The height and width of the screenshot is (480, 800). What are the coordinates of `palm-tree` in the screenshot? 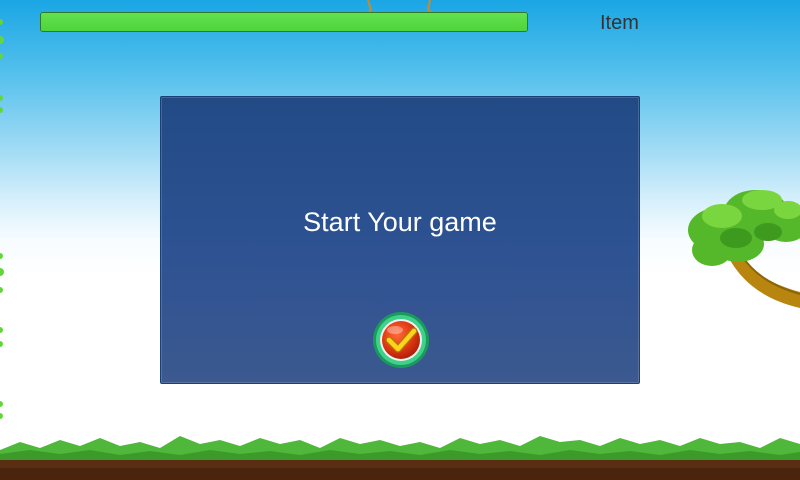 It's located at (744, 249).